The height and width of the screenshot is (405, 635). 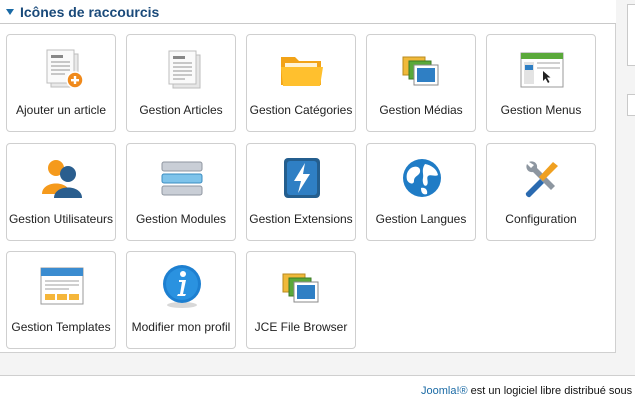 What do you see at coordinates (444, 391) in the screenshot?
I see `joomla-link: Joomla!®` at bounding box center [444, 391].